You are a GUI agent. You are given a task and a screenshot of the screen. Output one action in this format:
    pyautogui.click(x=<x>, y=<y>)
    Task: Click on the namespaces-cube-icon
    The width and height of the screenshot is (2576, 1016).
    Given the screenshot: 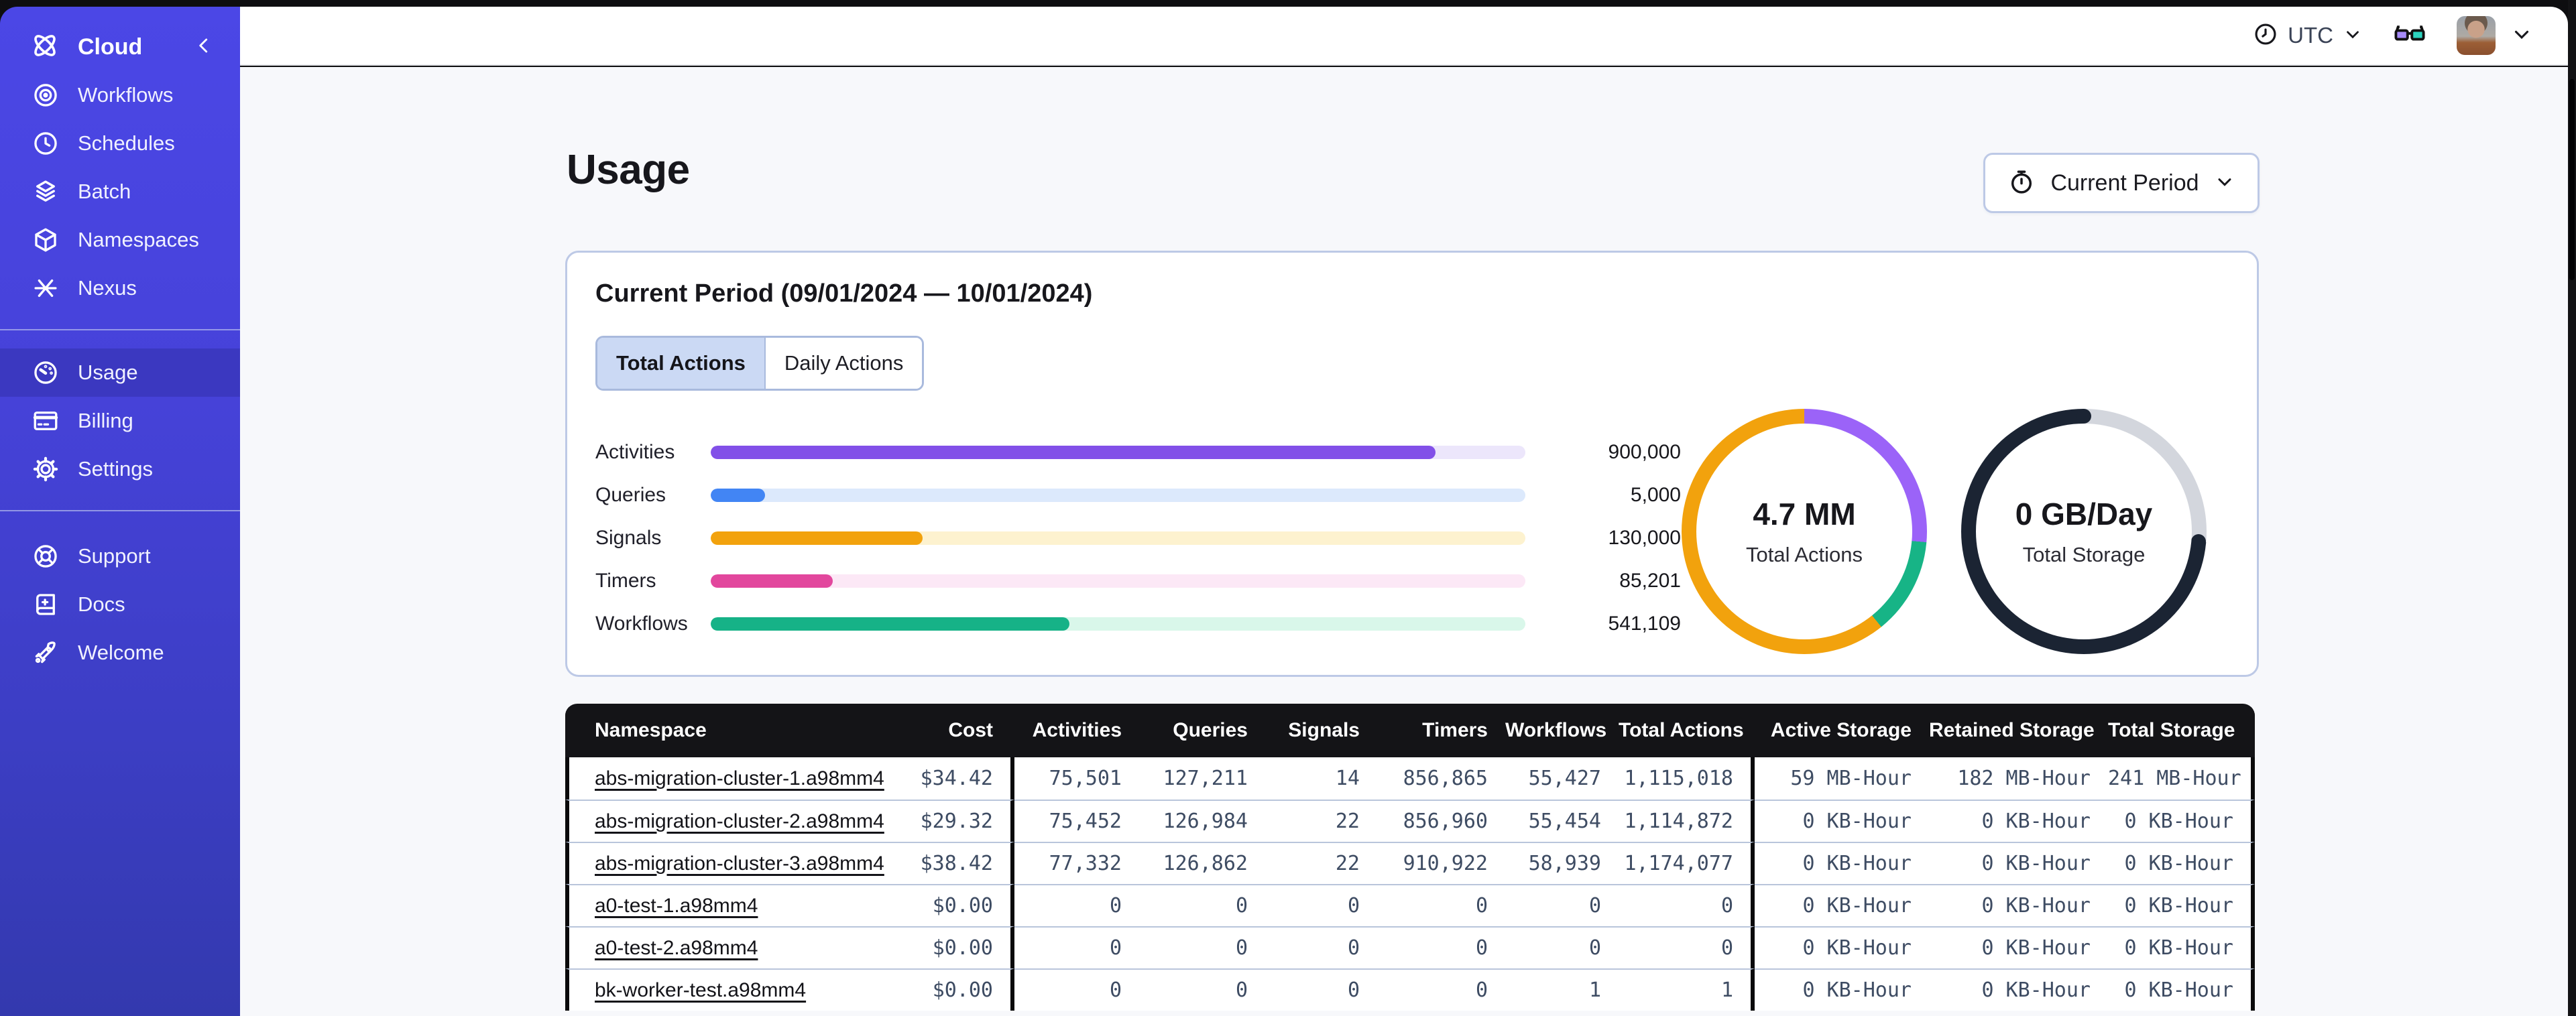 What is the action you would take?
    pyautogui.click(x=45, y=240)
    